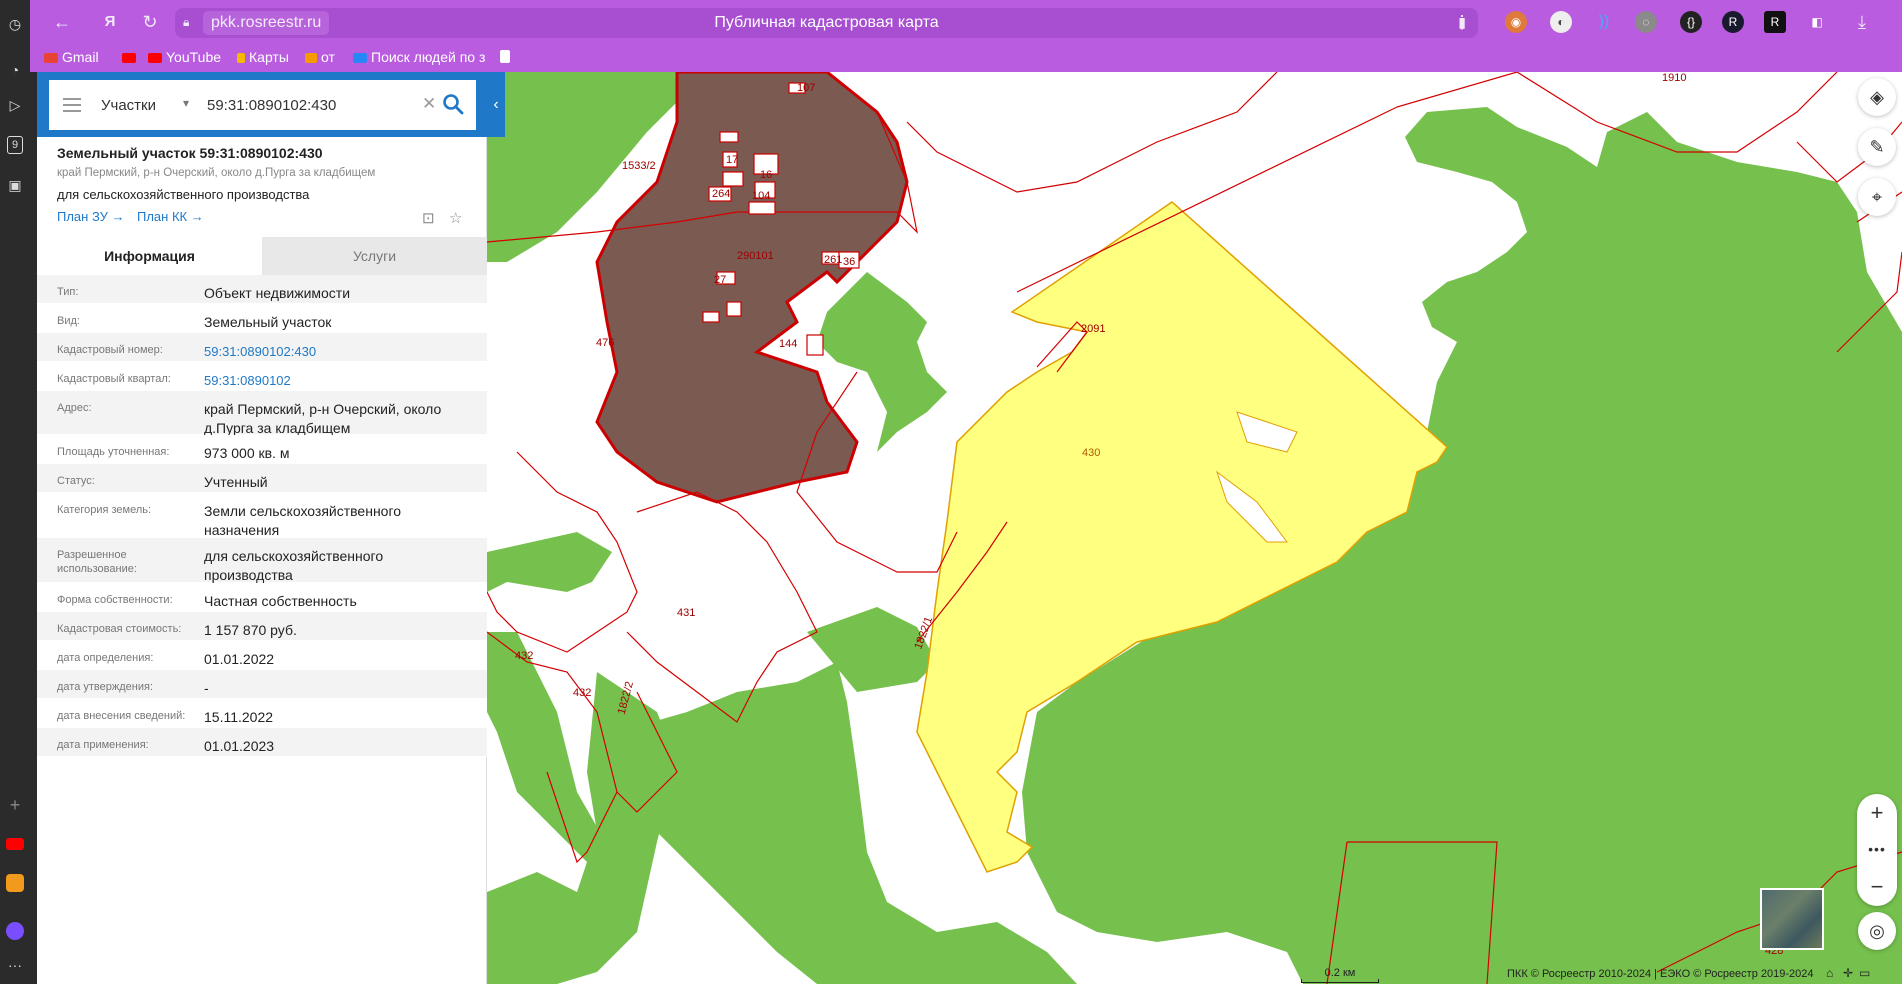  What do you see at coordinates (1792, 919) in the screenshot?
I see `basemap-switcher` at bounding box center [1792, 919].